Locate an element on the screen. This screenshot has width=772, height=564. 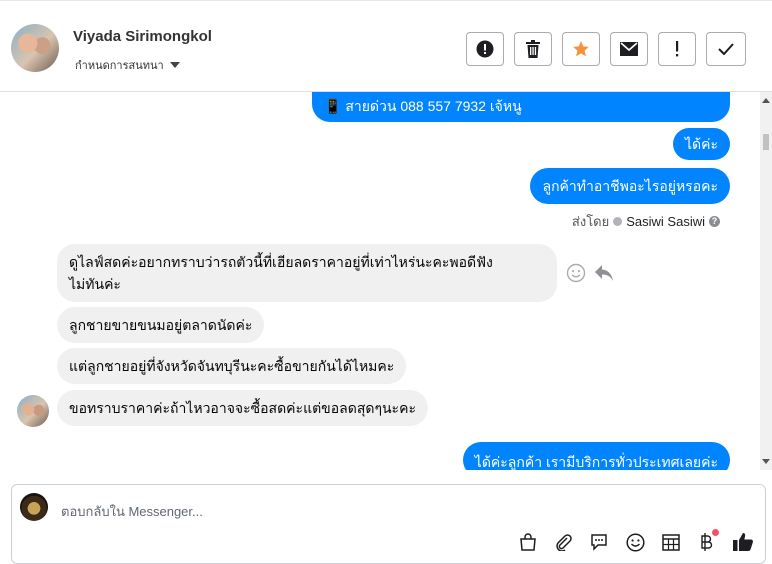
composer-toolbar is located at coordinates (388, 543).